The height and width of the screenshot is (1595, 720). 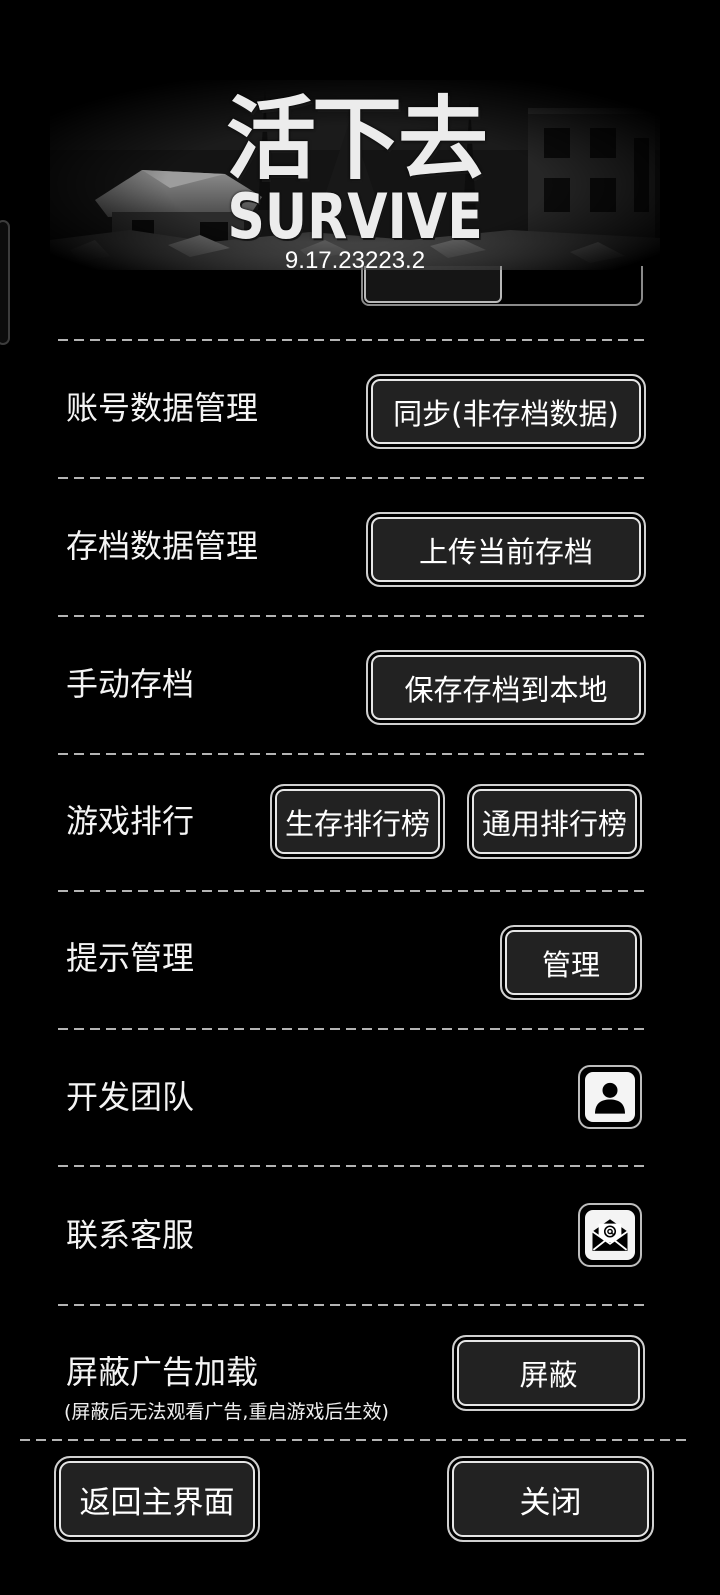 I want to click on manage-tips-button-label: 管理, so click(x=570, y=964).